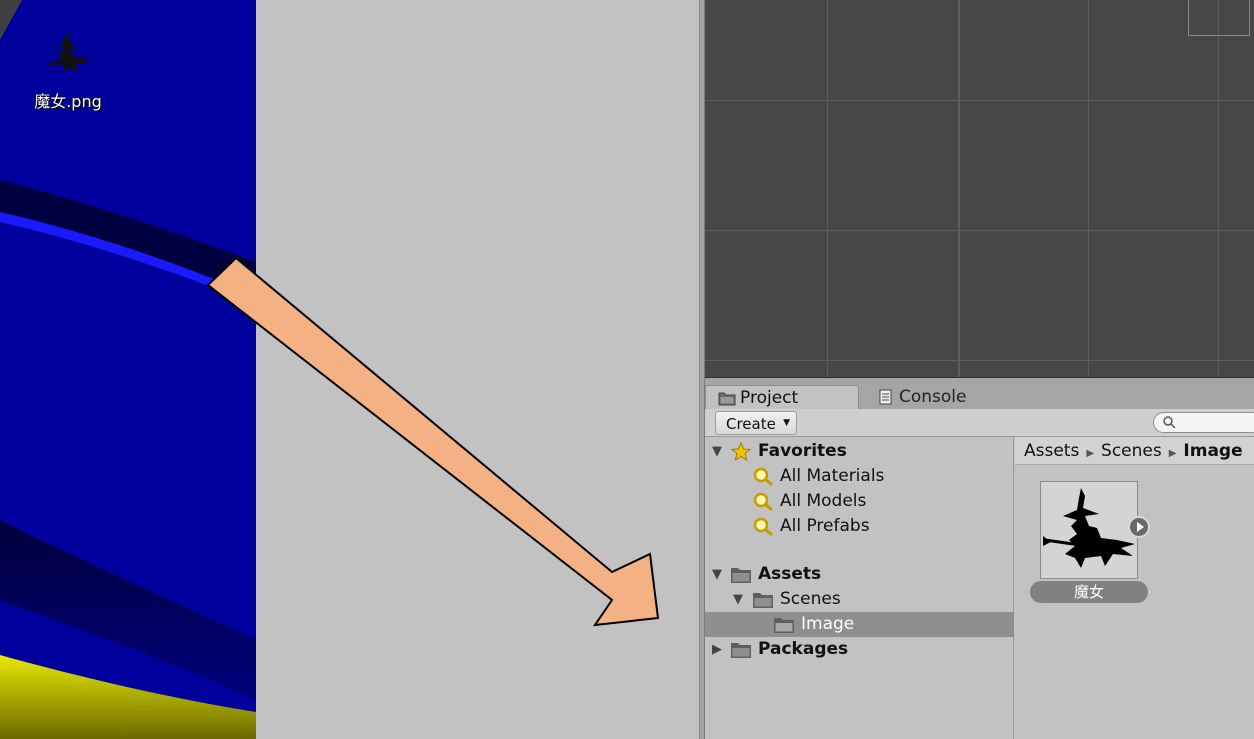  I want to click on console-icon, so click(885, 397).